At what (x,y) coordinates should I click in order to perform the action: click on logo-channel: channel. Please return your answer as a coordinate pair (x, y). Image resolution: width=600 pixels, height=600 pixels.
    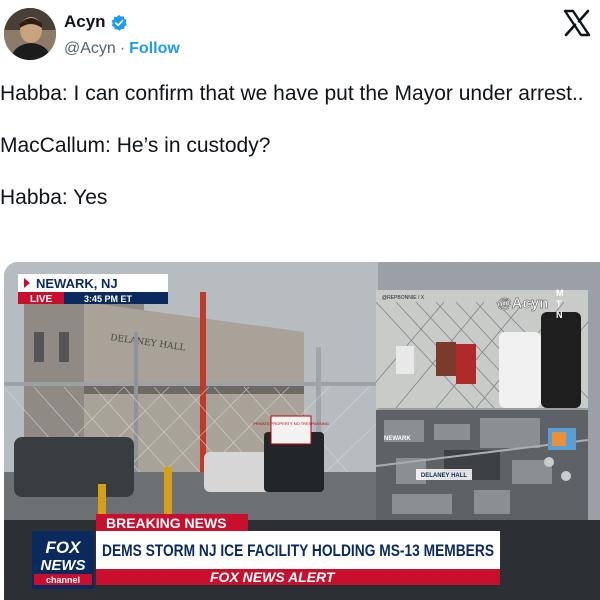
    Looking at the image, I should click on (63, 580).